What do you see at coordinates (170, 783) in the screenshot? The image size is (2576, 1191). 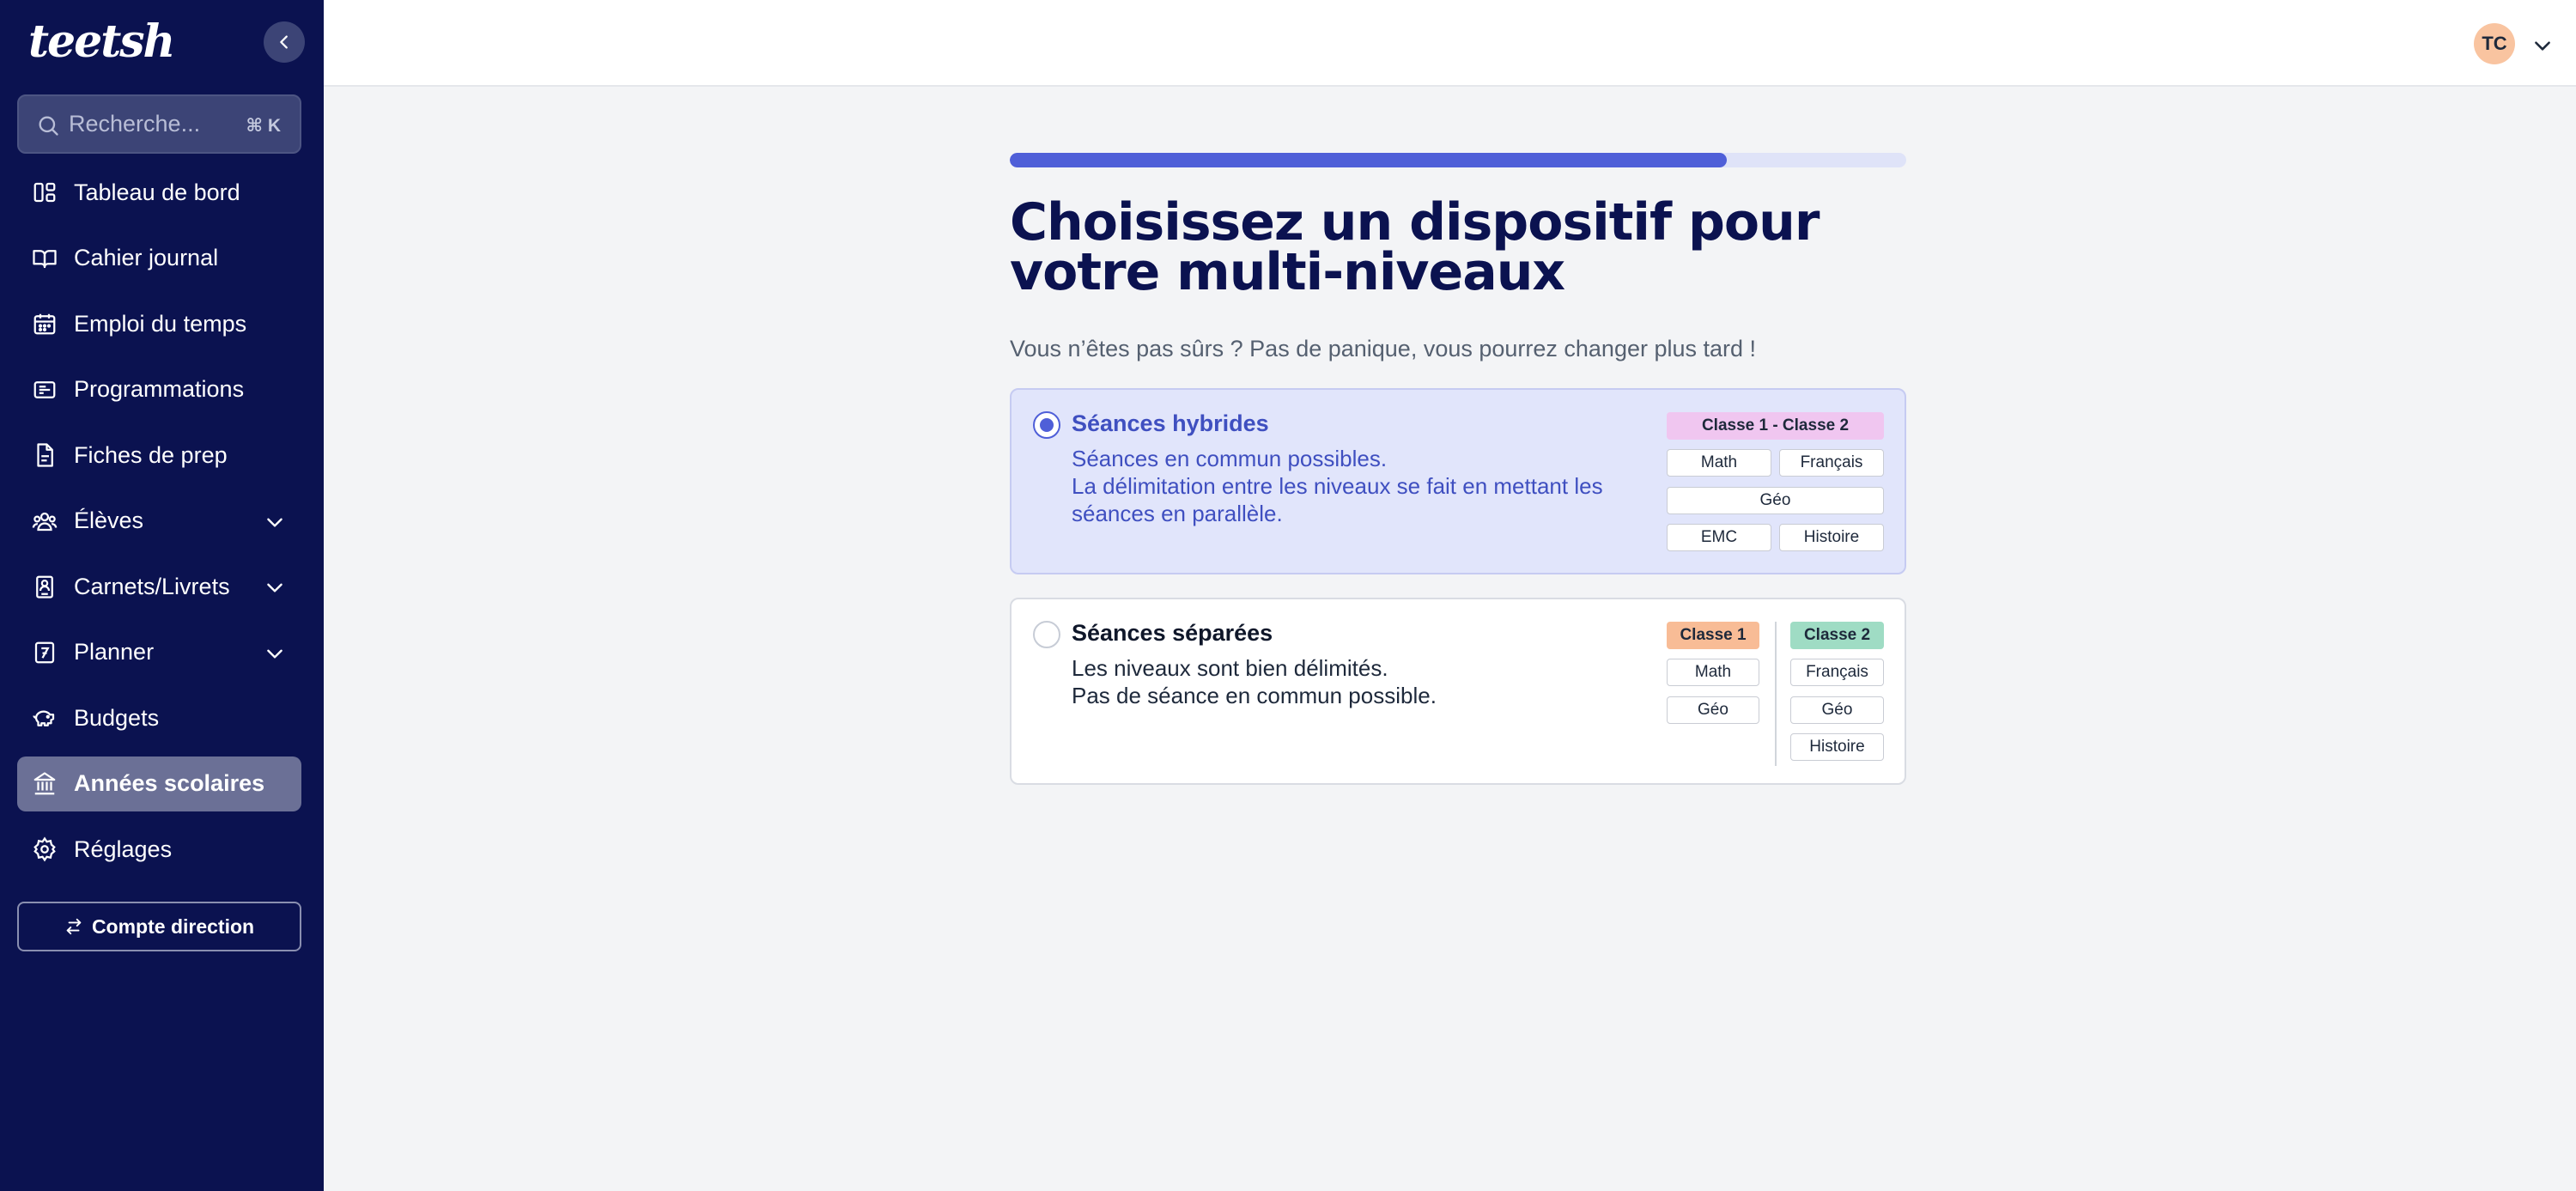 I see `sidebar-item-label: Années scolaires` at bounding box center [170, 783].